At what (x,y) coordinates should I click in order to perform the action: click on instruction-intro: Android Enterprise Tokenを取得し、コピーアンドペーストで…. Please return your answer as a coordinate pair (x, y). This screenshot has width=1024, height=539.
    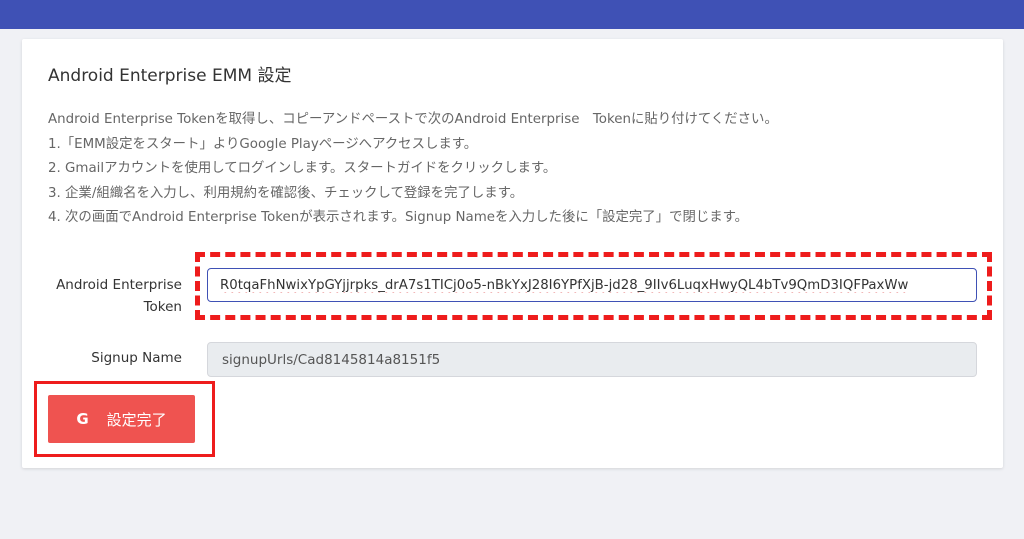
    Looking at the image, I should click on (413, 119).